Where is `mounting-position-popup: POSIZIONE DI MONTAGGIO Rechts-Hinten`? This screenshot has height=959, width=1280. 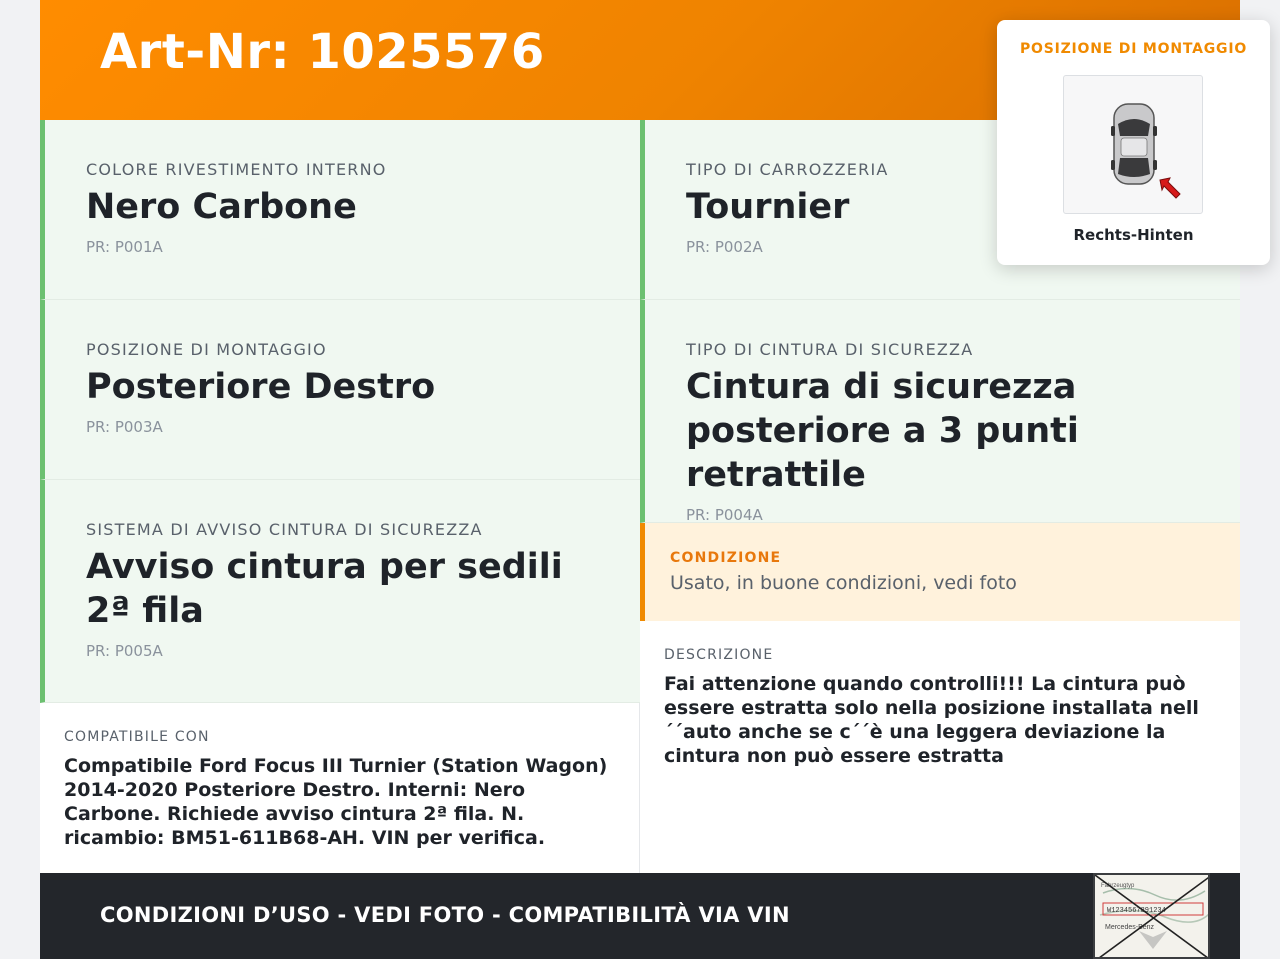 mounting-position-popup: POSIZIONE DI MONTAGGIO Rechts-Hinten is located at coordinates (1133, 142).